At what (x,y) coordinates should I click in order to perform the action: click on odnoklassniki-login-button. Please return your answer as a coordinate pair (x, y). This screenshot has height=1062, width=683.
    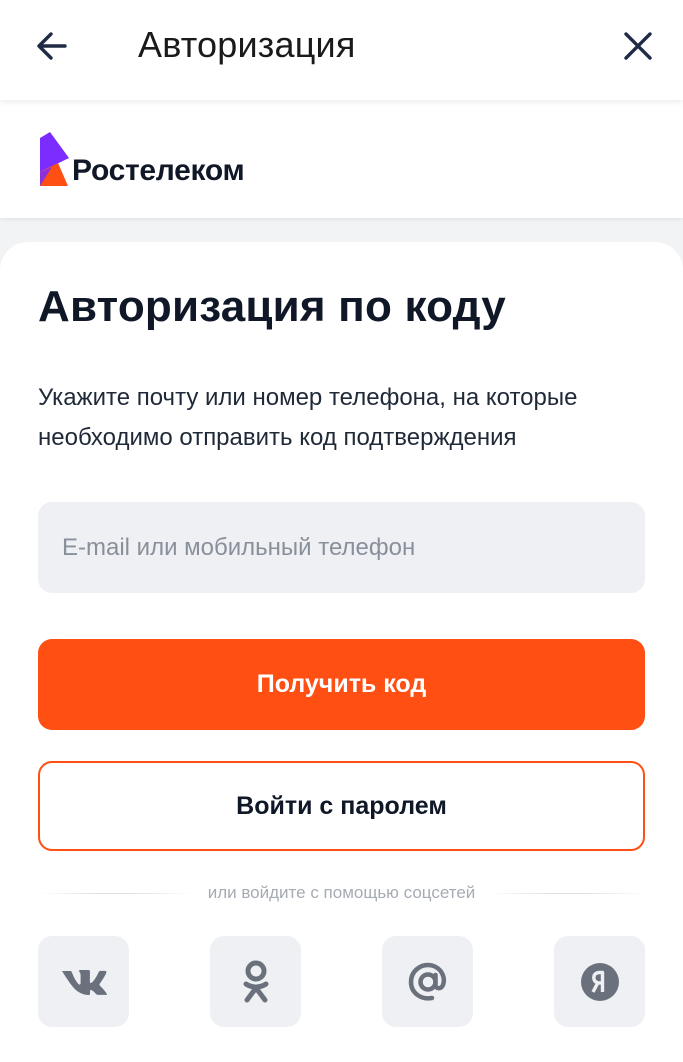
    Looking at the image, I should click on (255, 981).